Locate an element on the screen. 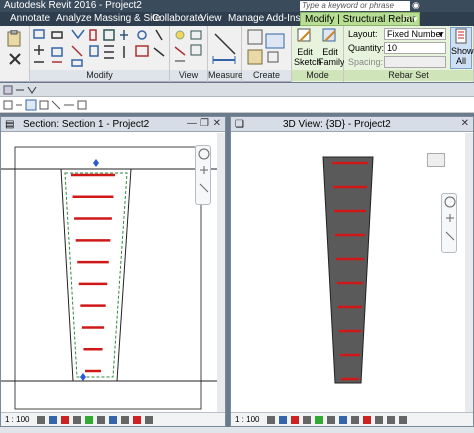 Image resolution: width=474 pixels, height=433 pixels. close-3d-icon: ✕ is located at coordinates (465, 124).